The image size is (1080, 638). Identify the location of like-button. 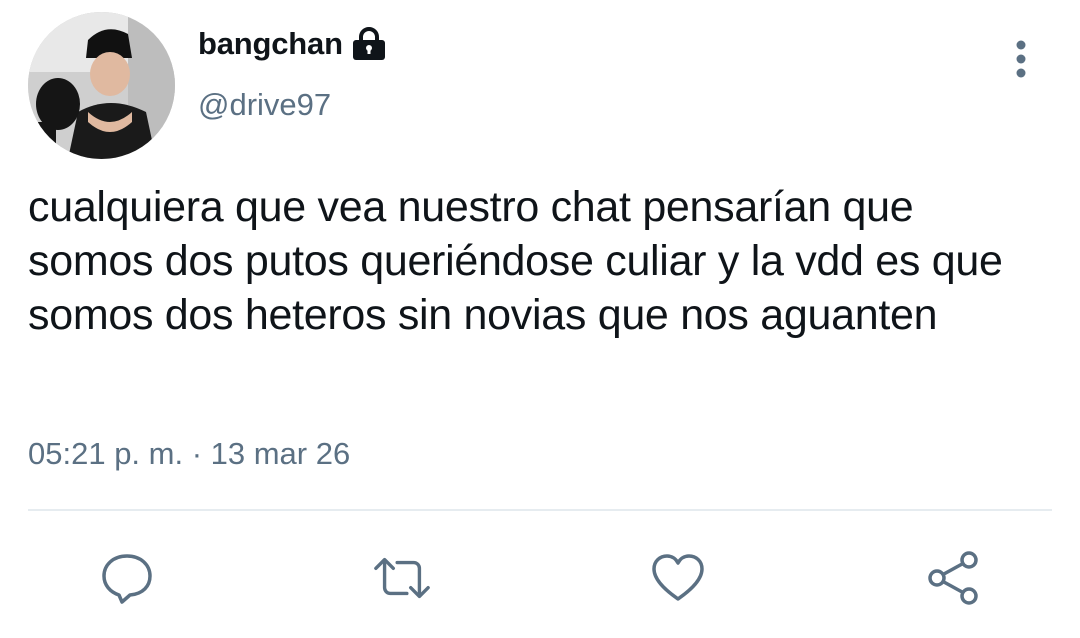
(678, 578).